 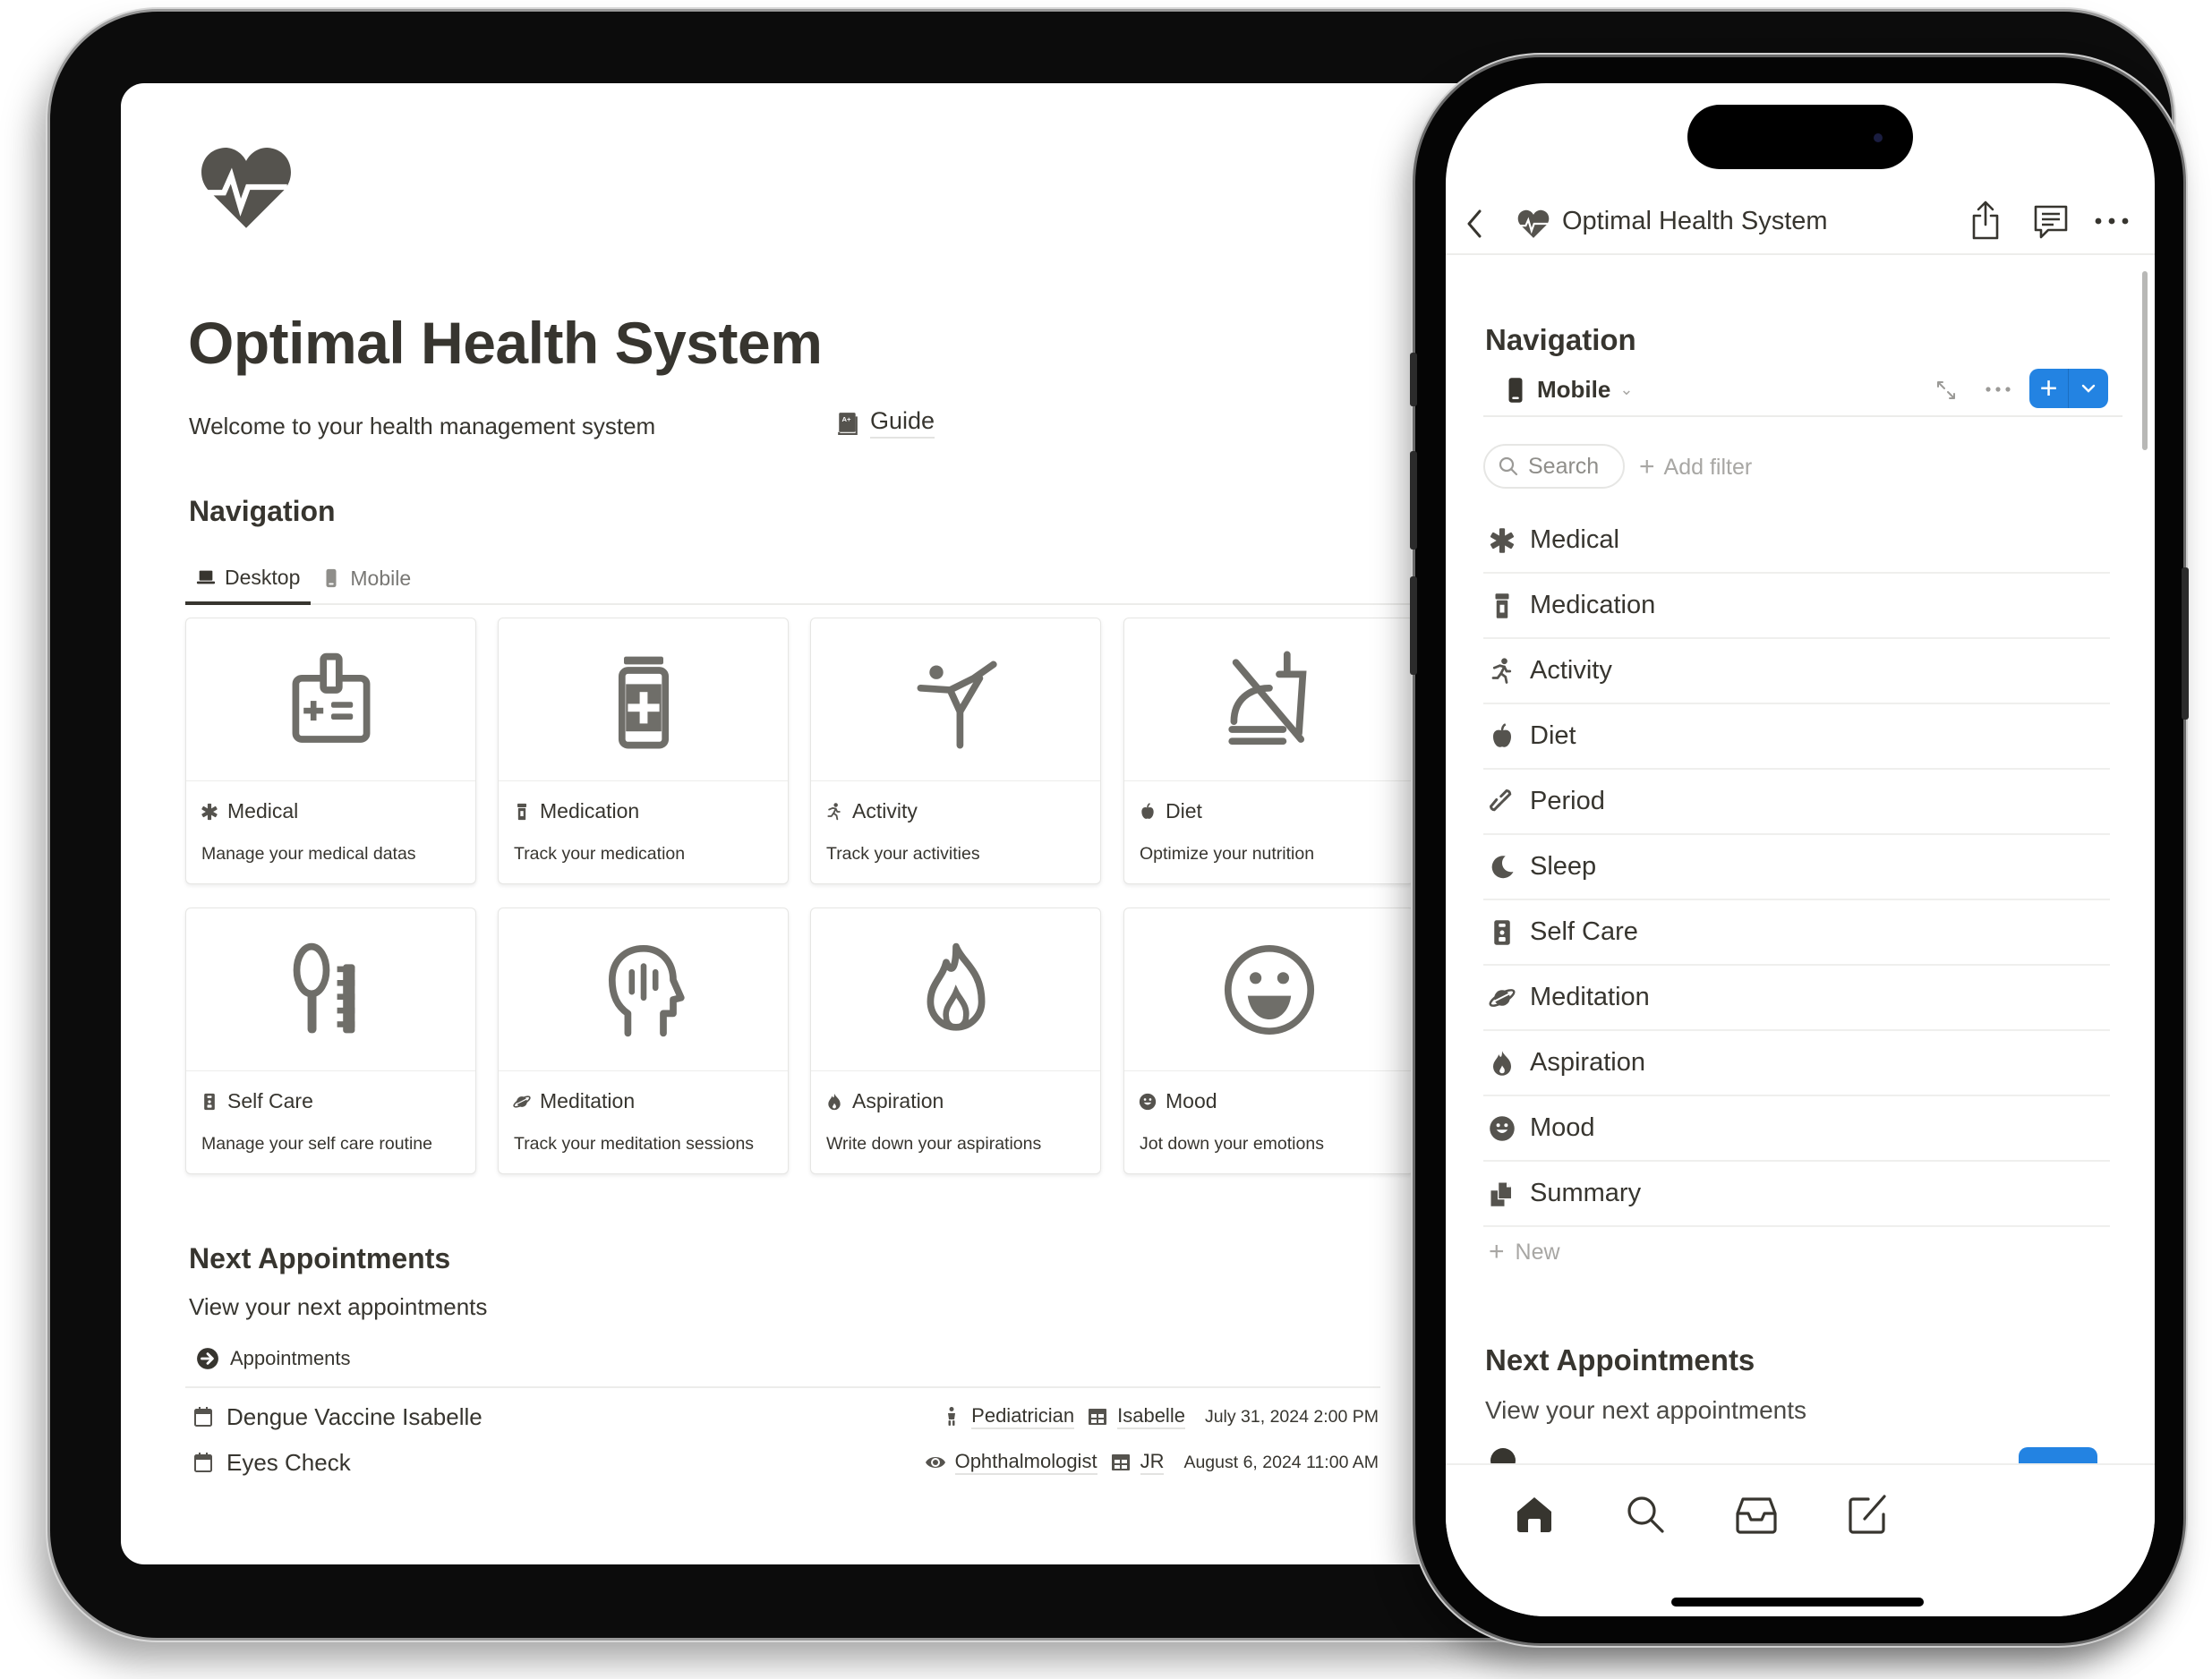 What do you see at coordinates (1570, 390) in the screenshot?
I see `view-selector: Mobile ⌄` at bounding box center [1570, 390].